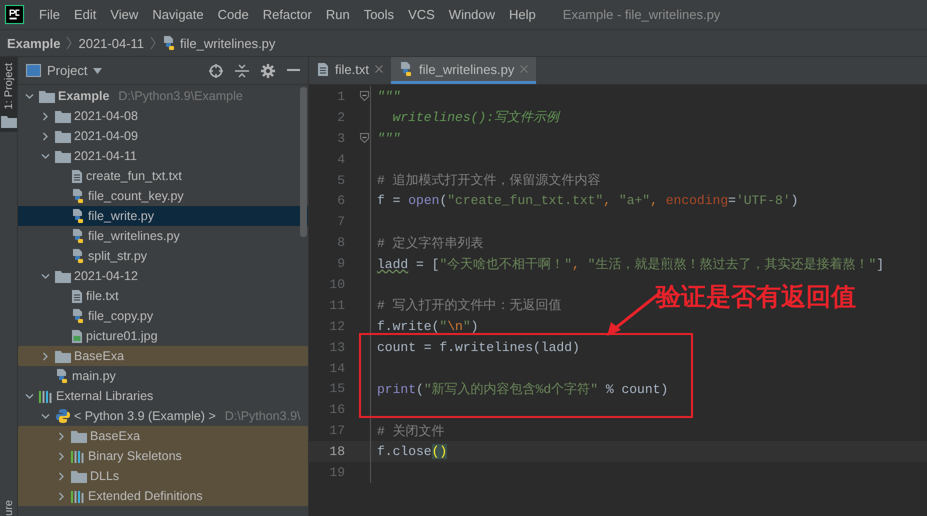 The height and width of the screenshot is (516, 927). I want to click on tree-item-label: split_str.py, so click(118, 256).